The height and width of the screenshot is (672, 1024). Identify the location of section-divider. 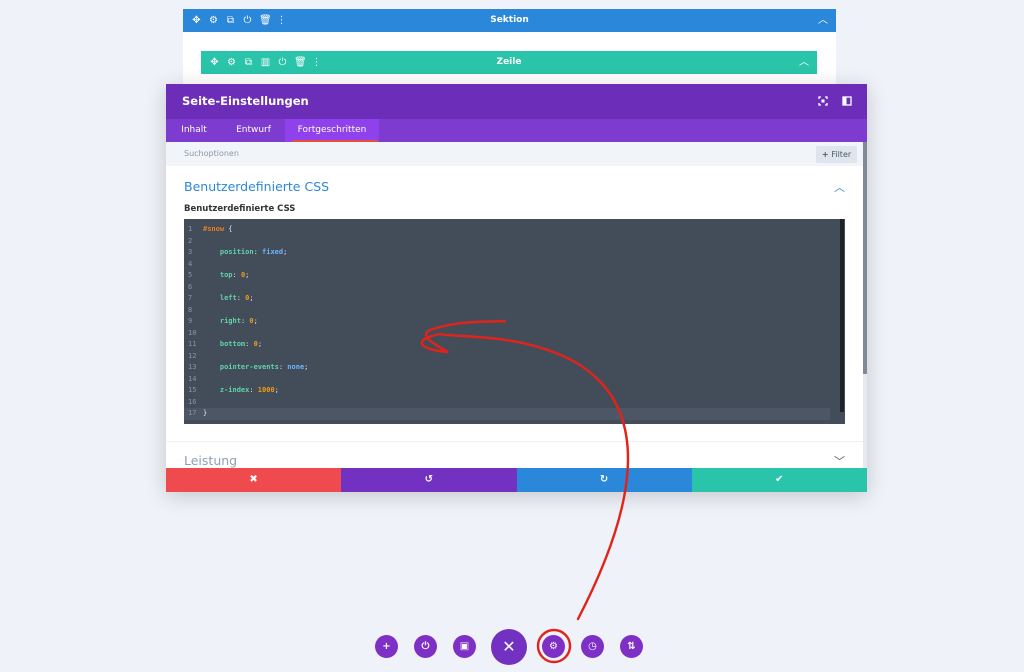
(514, 441).